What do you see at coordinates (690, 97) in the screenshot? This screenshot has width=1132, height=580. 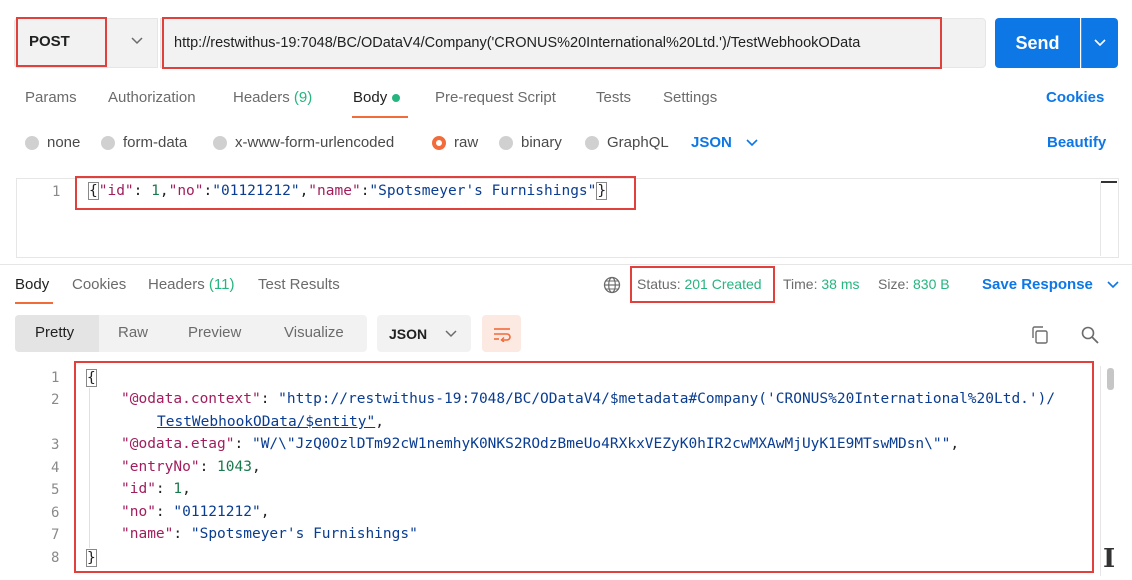 I see `tab-settings: Settings` at bounding box center [690, 97].